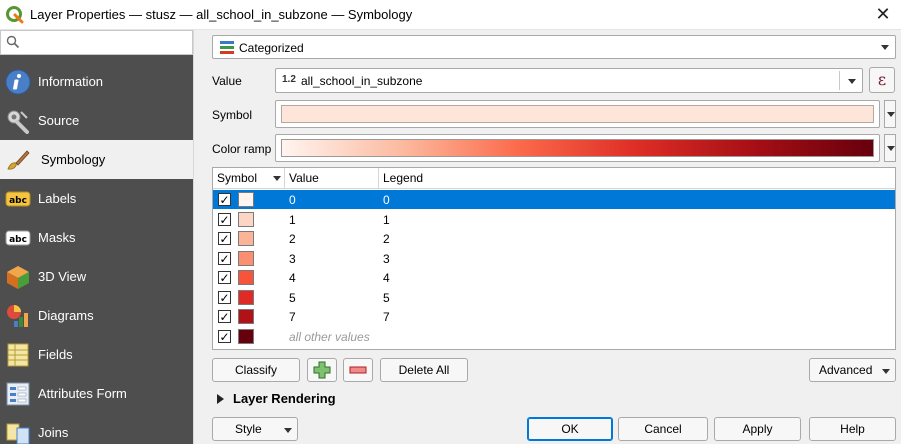  What do you see at coordinates (96, 315) in the screenshot?
I see `sidebar-item-diagrams: Diagrams` at bounding box center [96, 315].